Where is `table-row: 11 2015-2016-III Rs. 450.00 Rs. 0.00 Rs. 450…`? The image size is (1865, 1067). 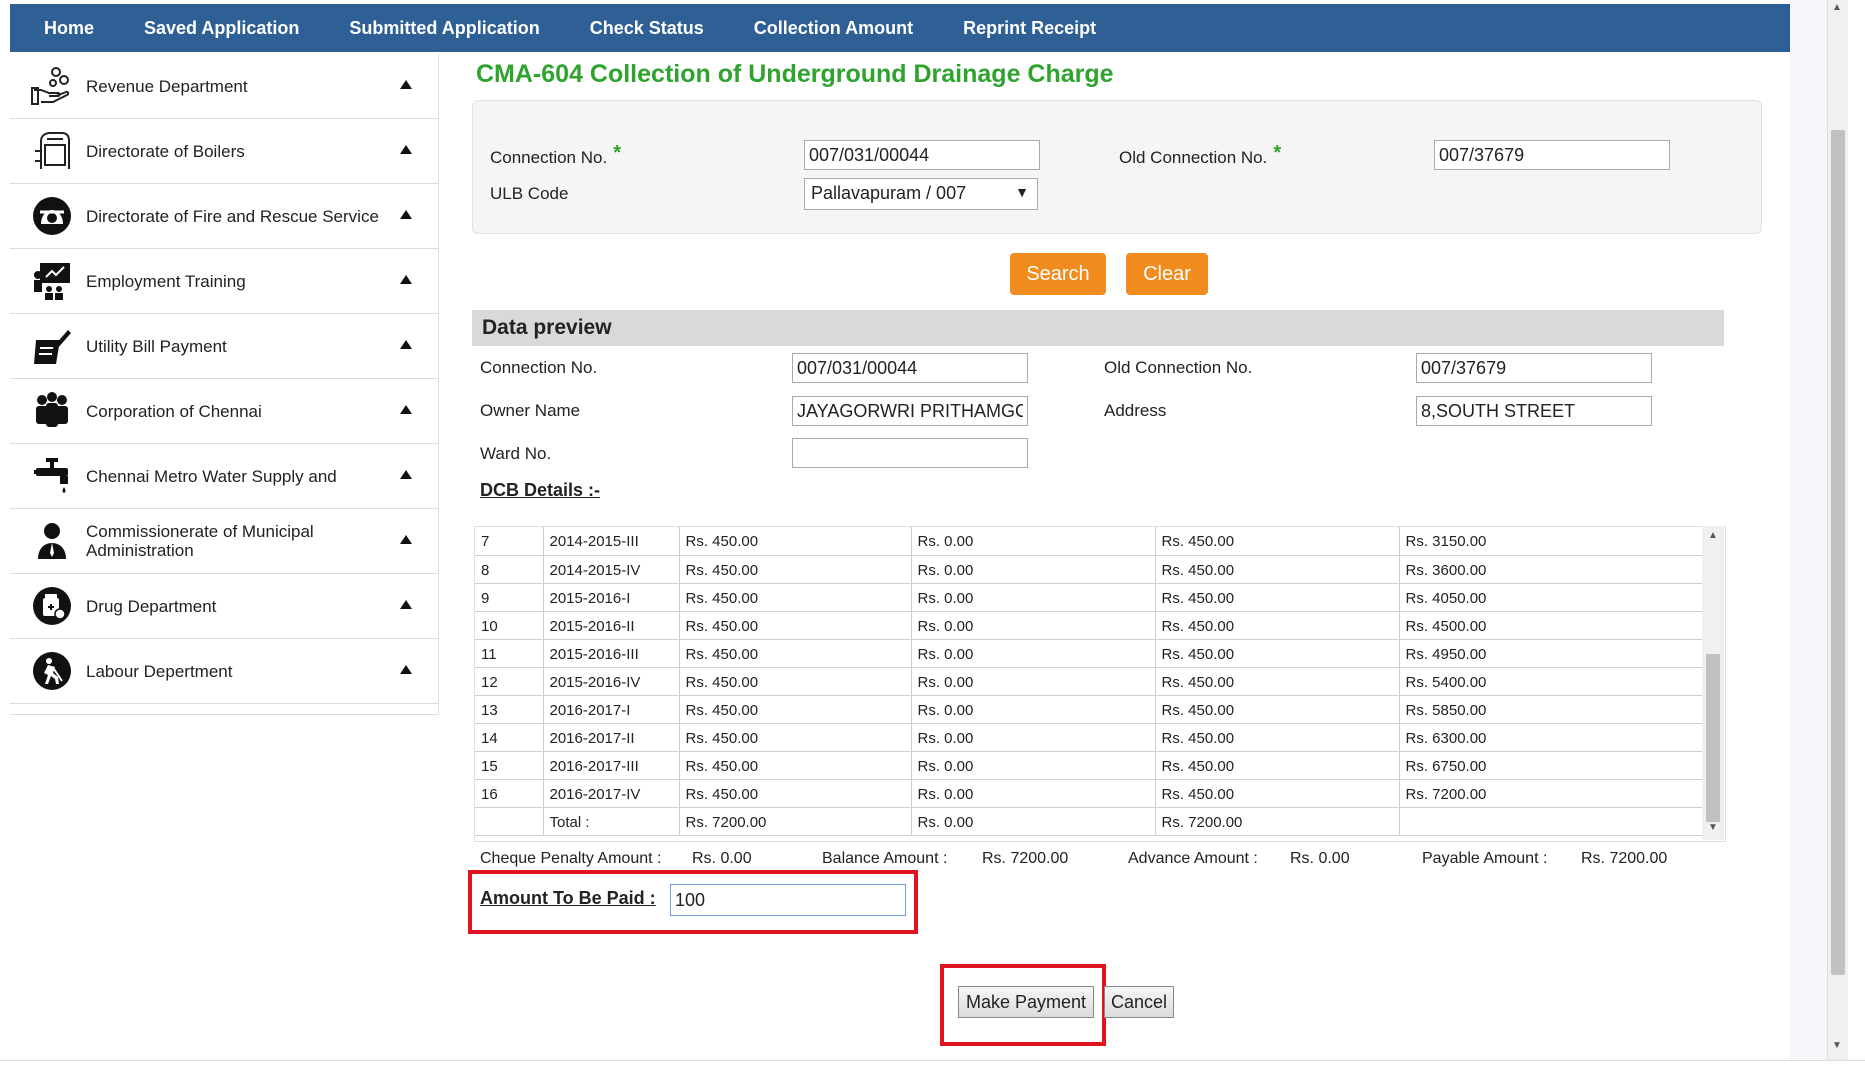 table-row: 11 2015-2016-III Rs. 450.00 Rs. 0.00 Rs. 450… is located at coordinates (1089, 653).